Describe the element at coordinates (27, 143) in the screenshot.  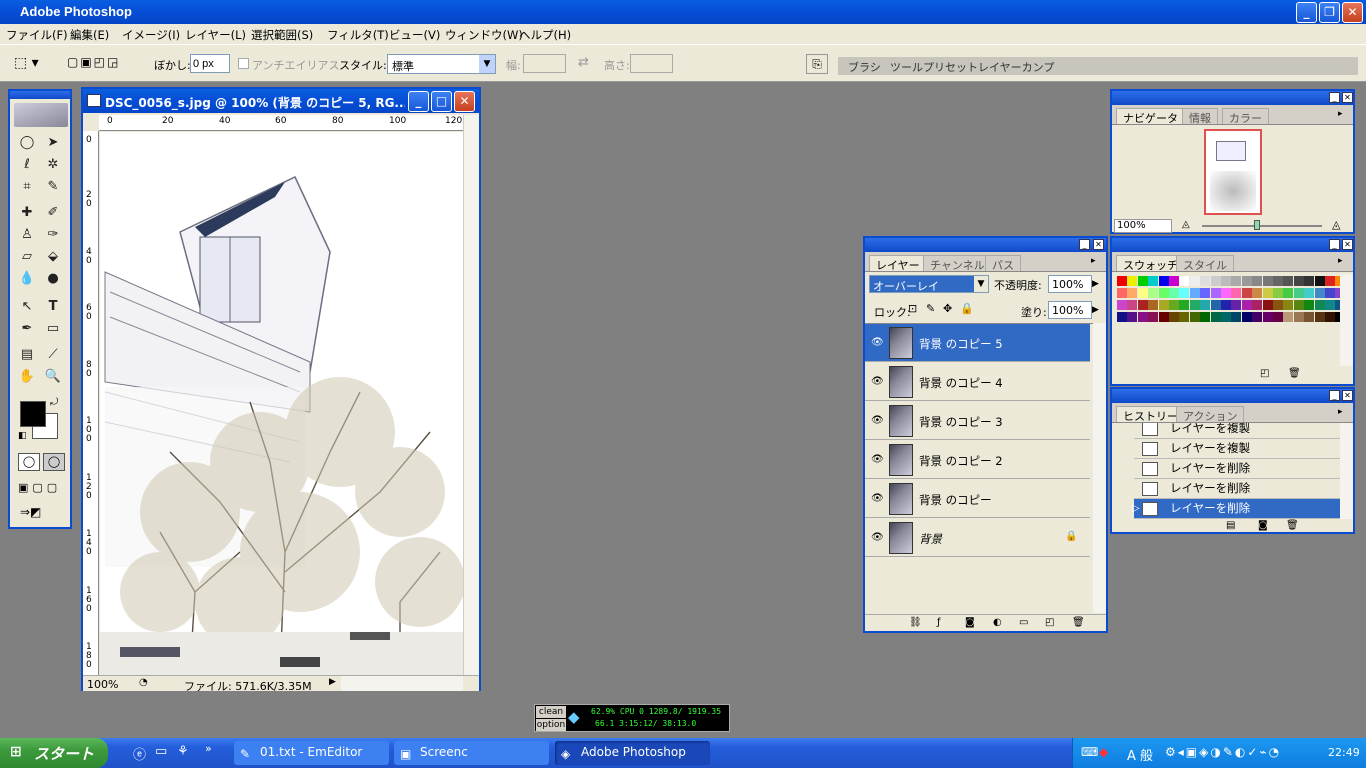
I see `marquee-icon: ◯` at that location.